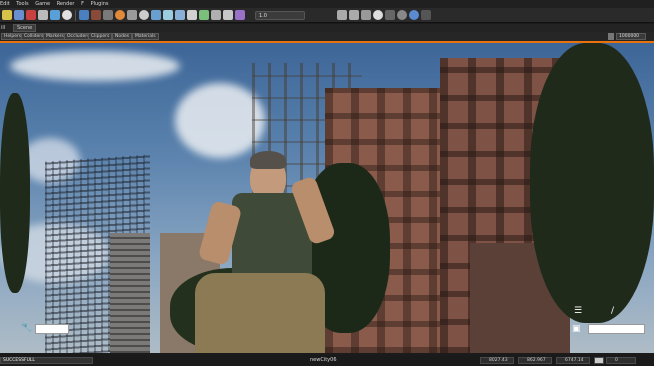 This screenshot has height=366, width=654. Describe the element at coordinates (130, 293) in the screenshot. I see `mid-building` at that location.